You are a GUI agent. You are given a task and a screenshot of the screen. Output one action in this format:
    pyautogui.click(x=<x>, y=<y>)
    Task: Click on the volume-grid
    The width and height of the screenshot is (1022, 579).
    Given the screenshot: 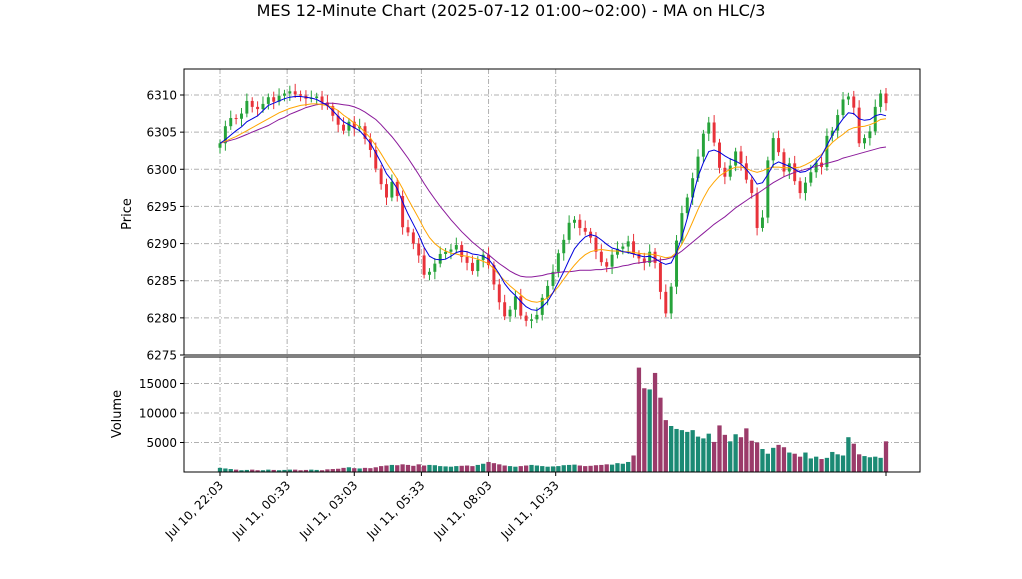 What is the action you would take?
    pyautogui.click(x=552, y=414)
    